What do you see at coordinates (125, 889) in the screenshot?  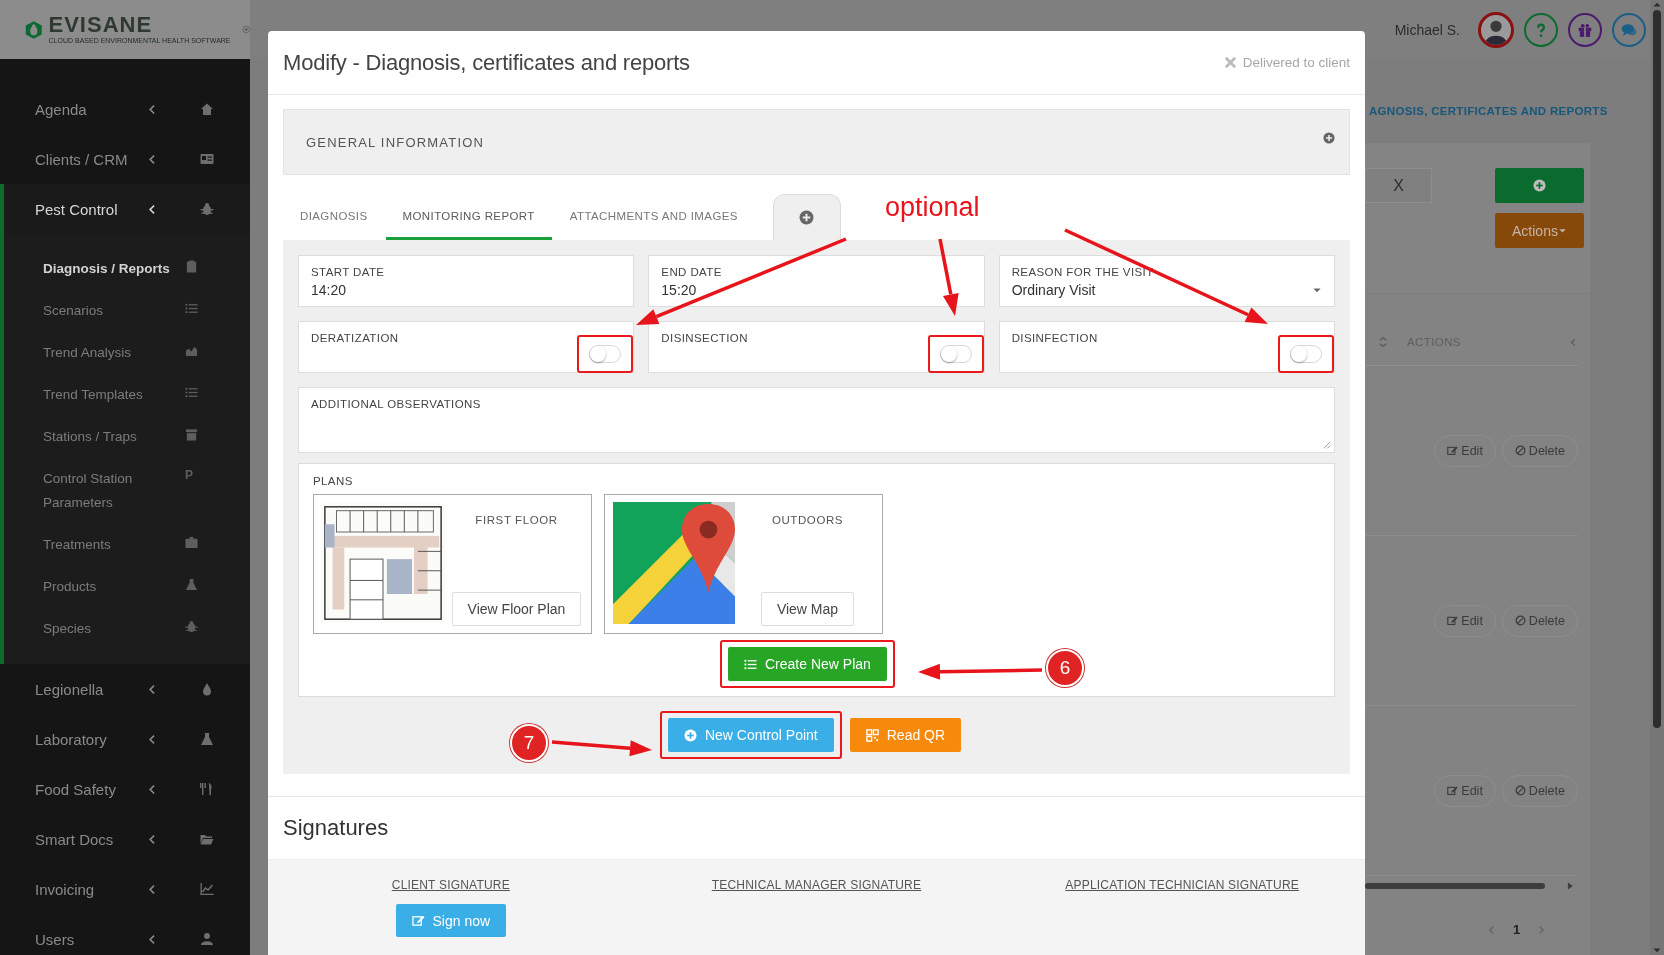 I see `sidebar-item: Invoicing` at bounding box center [125, 889].